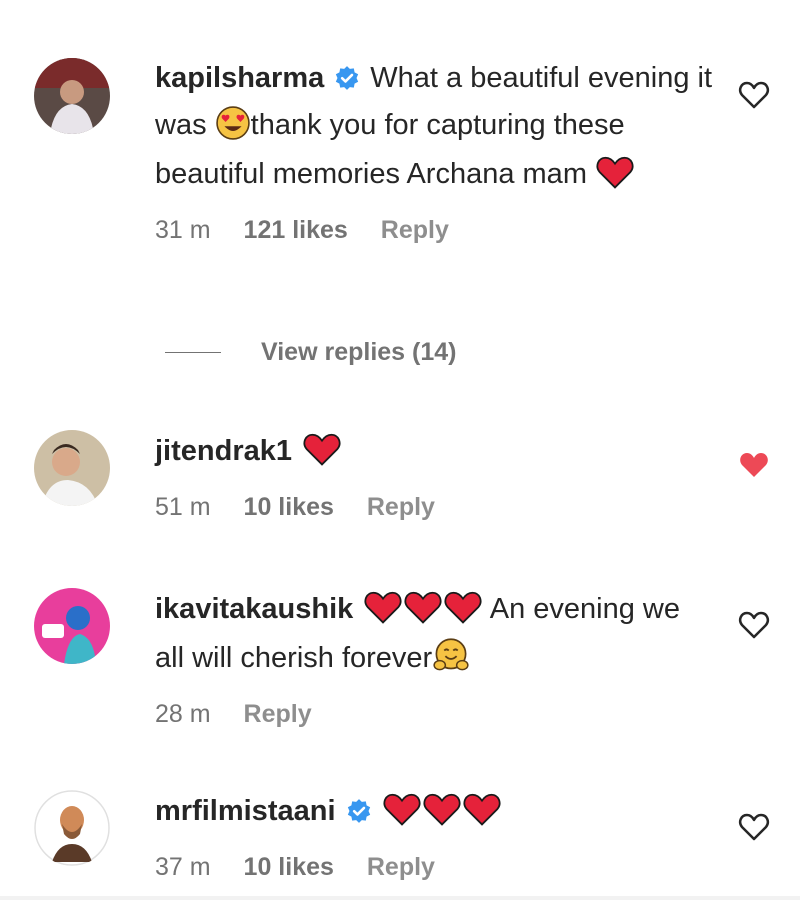 This screenshot has height=916, width=800. Describe the element at coordinates (183, 867) in the screenshot. I see `comment-time: 37 m` at that location.